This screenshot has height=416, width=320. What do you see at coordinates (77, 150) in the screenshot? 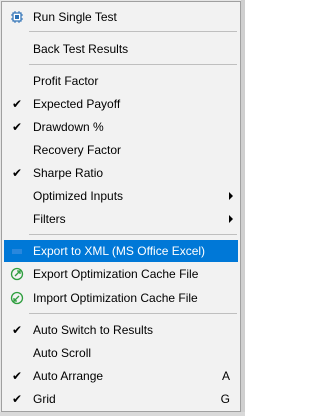
I see `menu-item-label: Recovery Factor` at bounding box center [77, 150].